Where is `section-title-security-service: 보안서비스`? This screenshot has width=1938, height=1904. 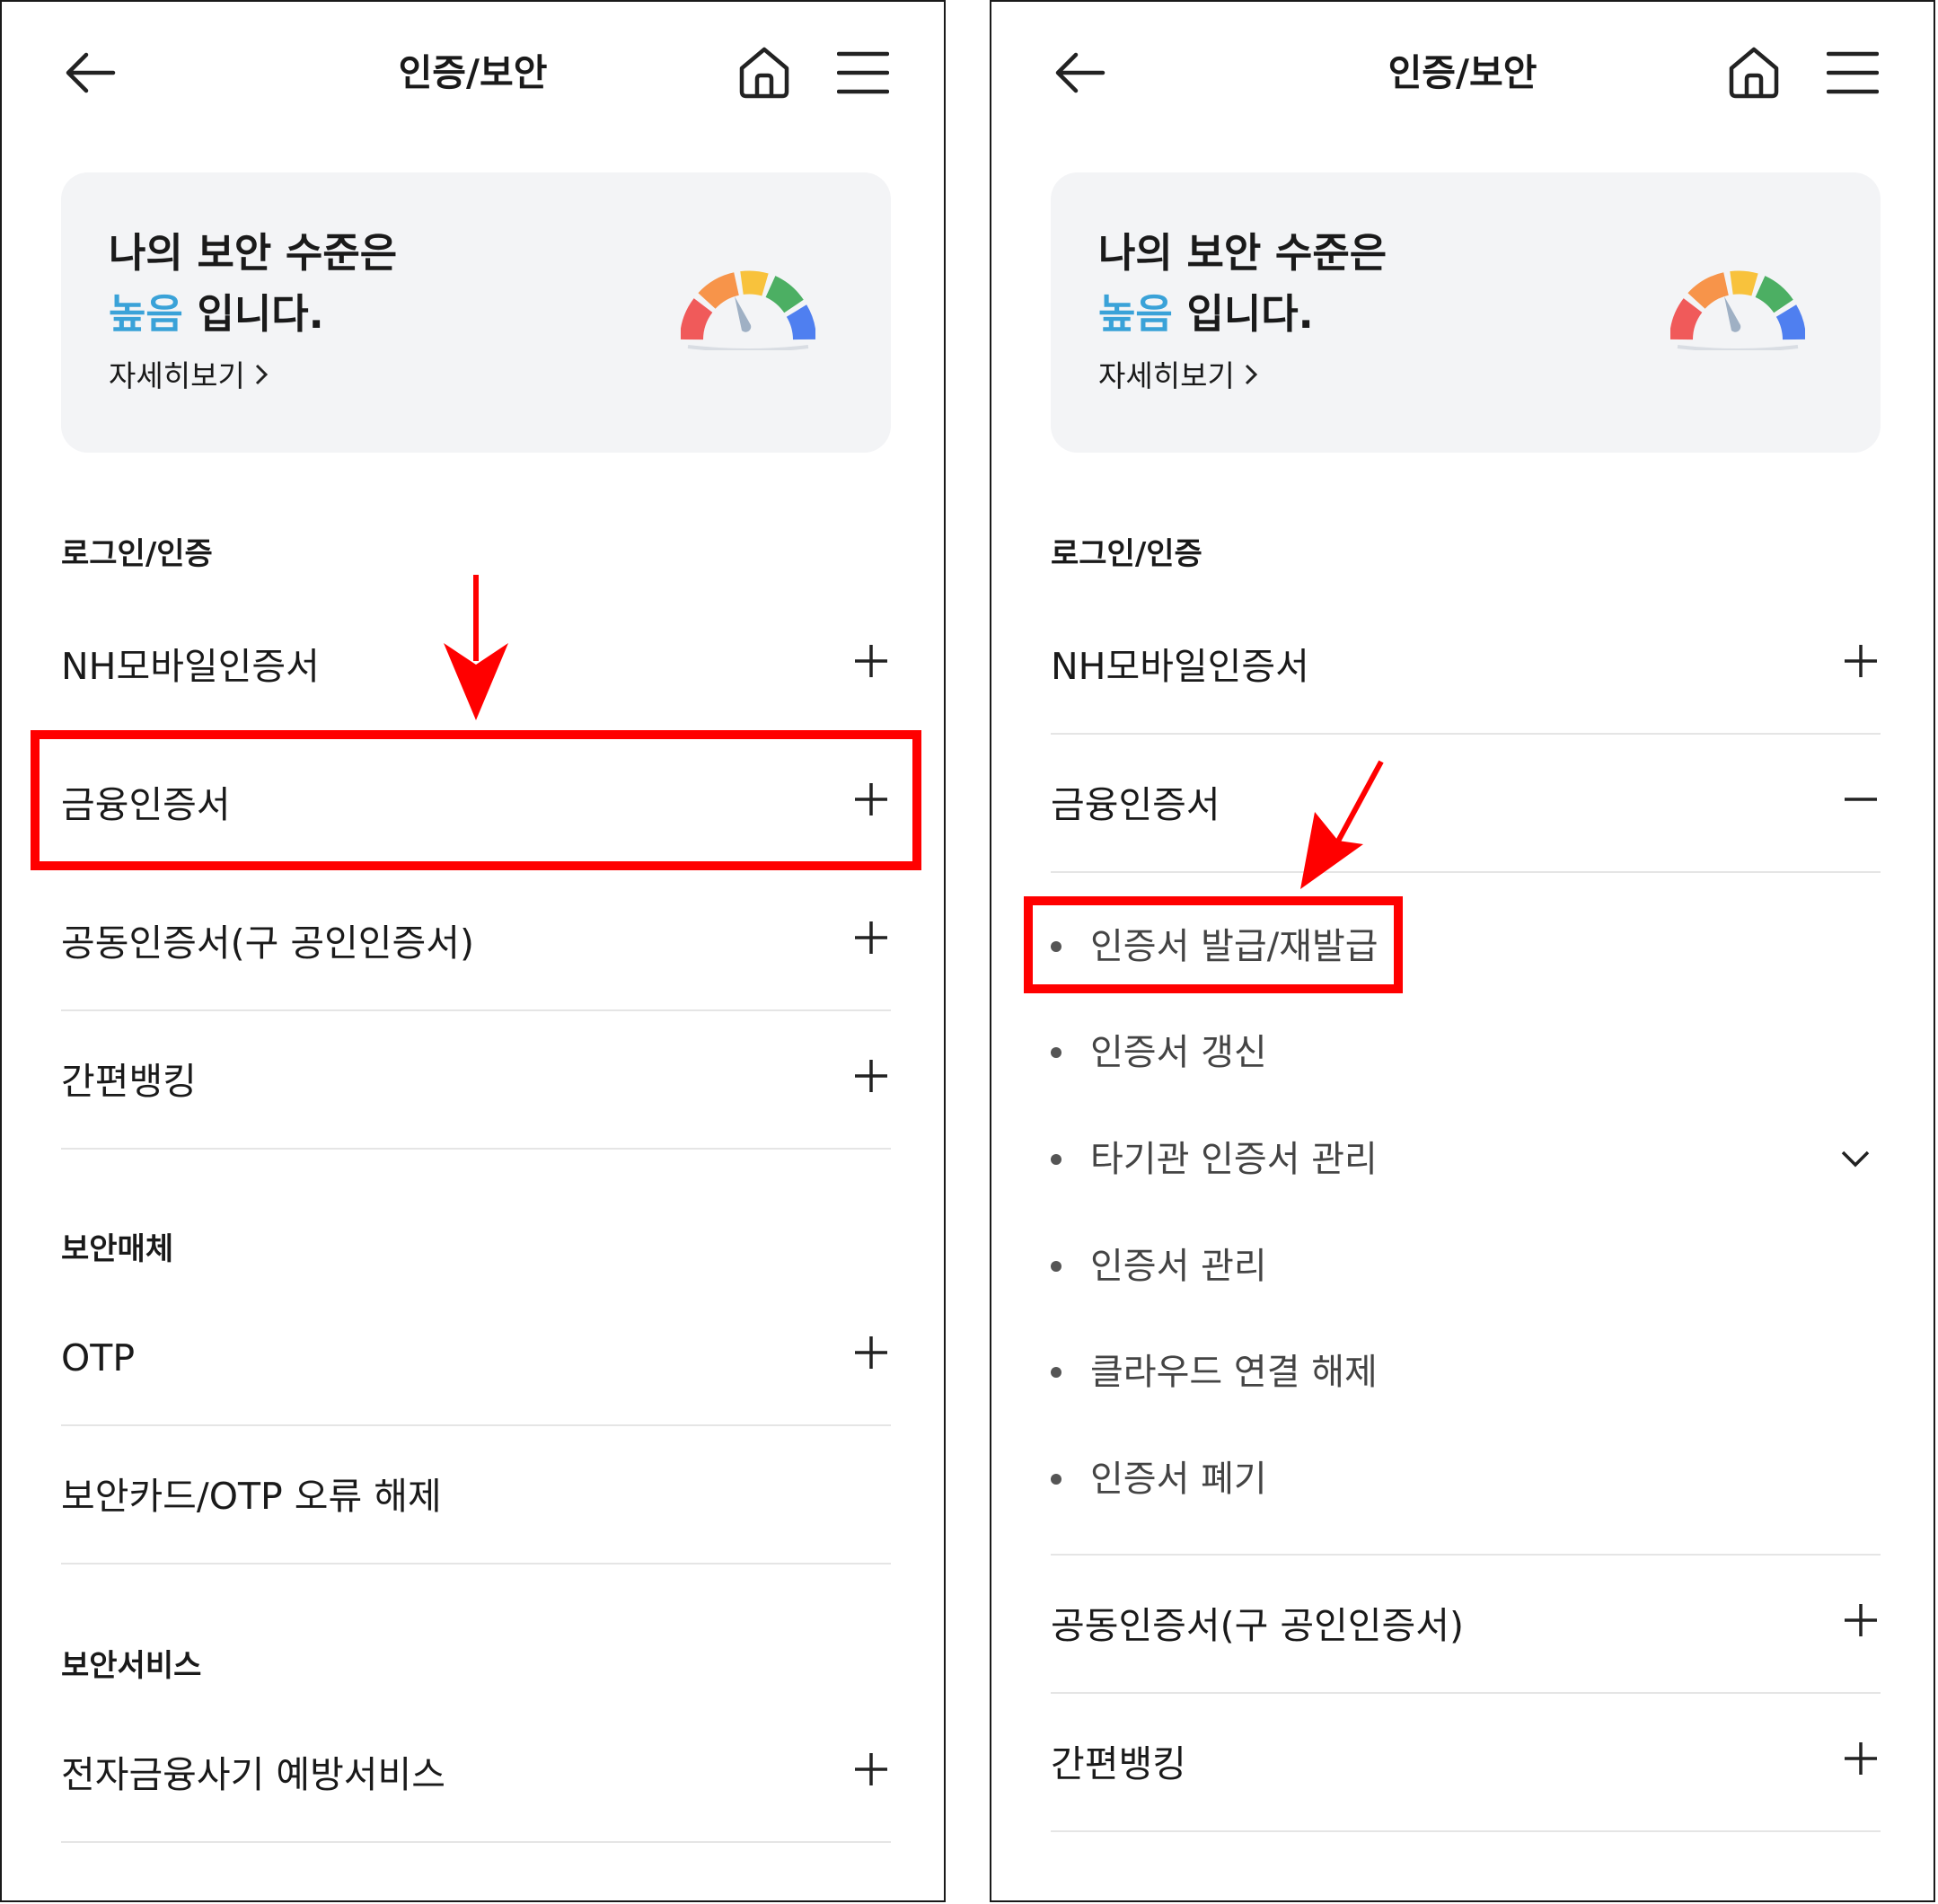
section-title-security-service: 보안서비스 is located at coordinates (132, 1666).